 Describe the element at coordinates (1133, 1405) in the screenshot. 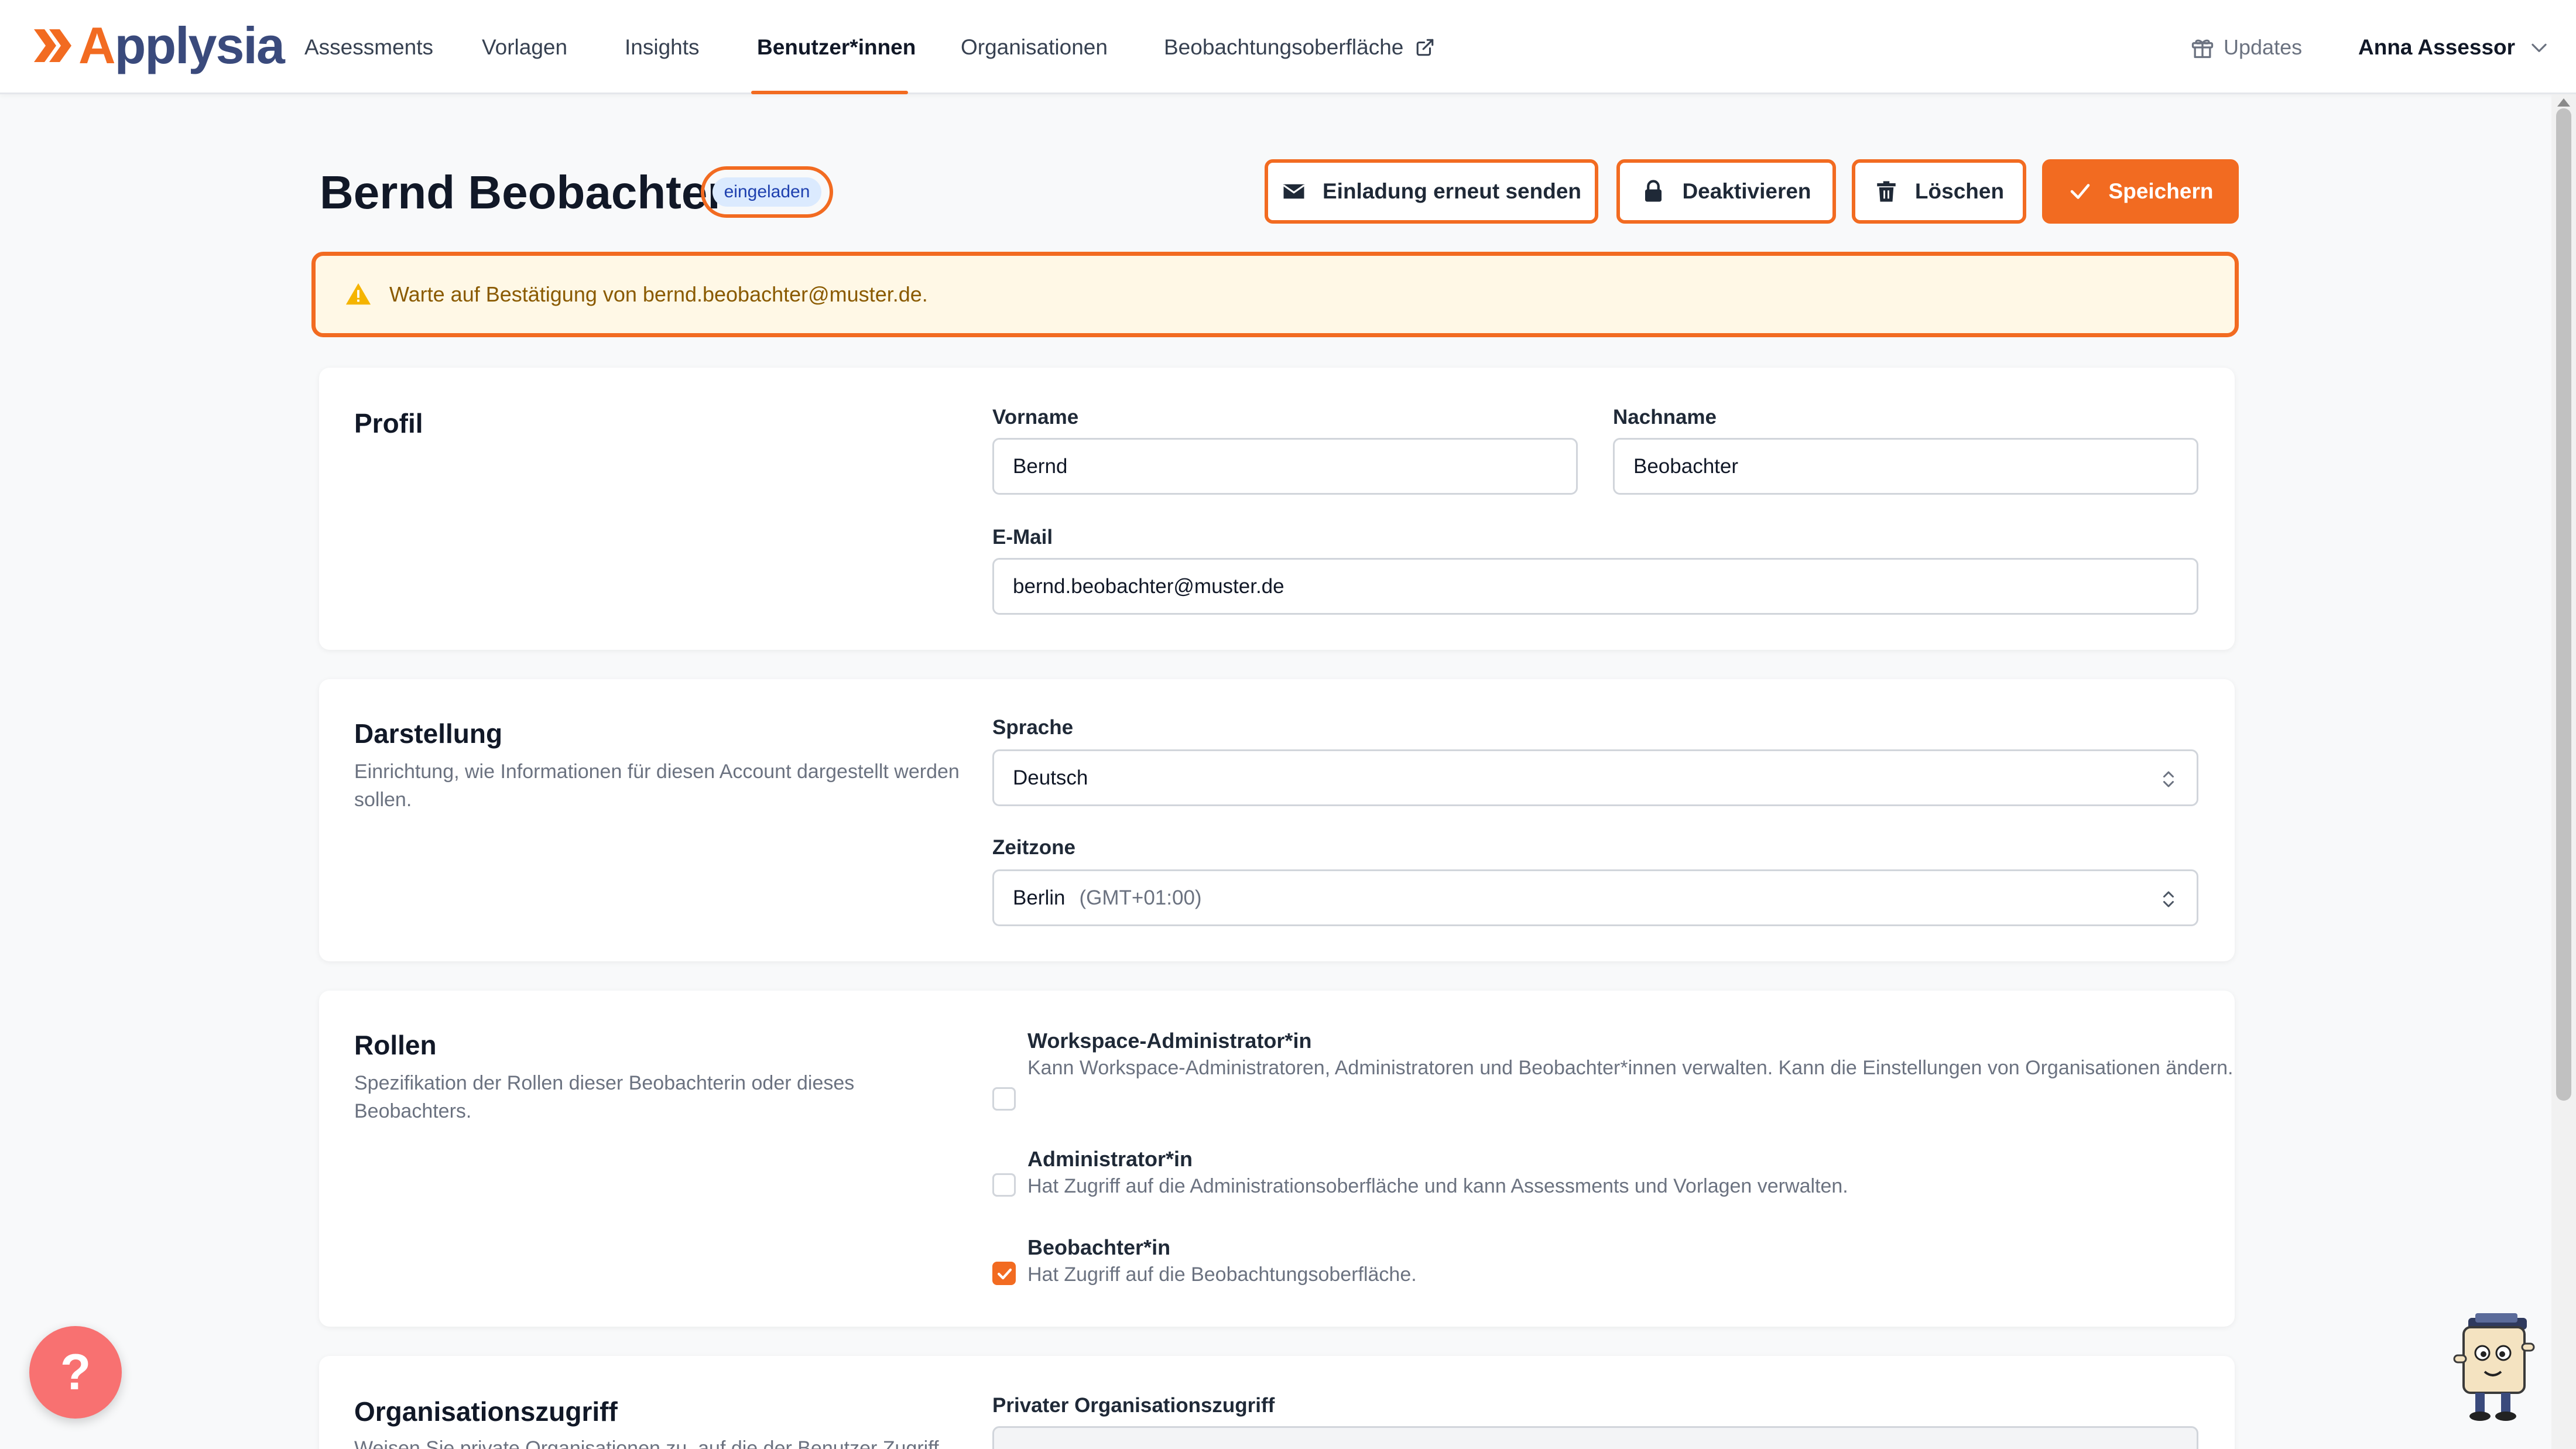

I see `private-org-access-label: Privater Organisationszugriff` at that location.